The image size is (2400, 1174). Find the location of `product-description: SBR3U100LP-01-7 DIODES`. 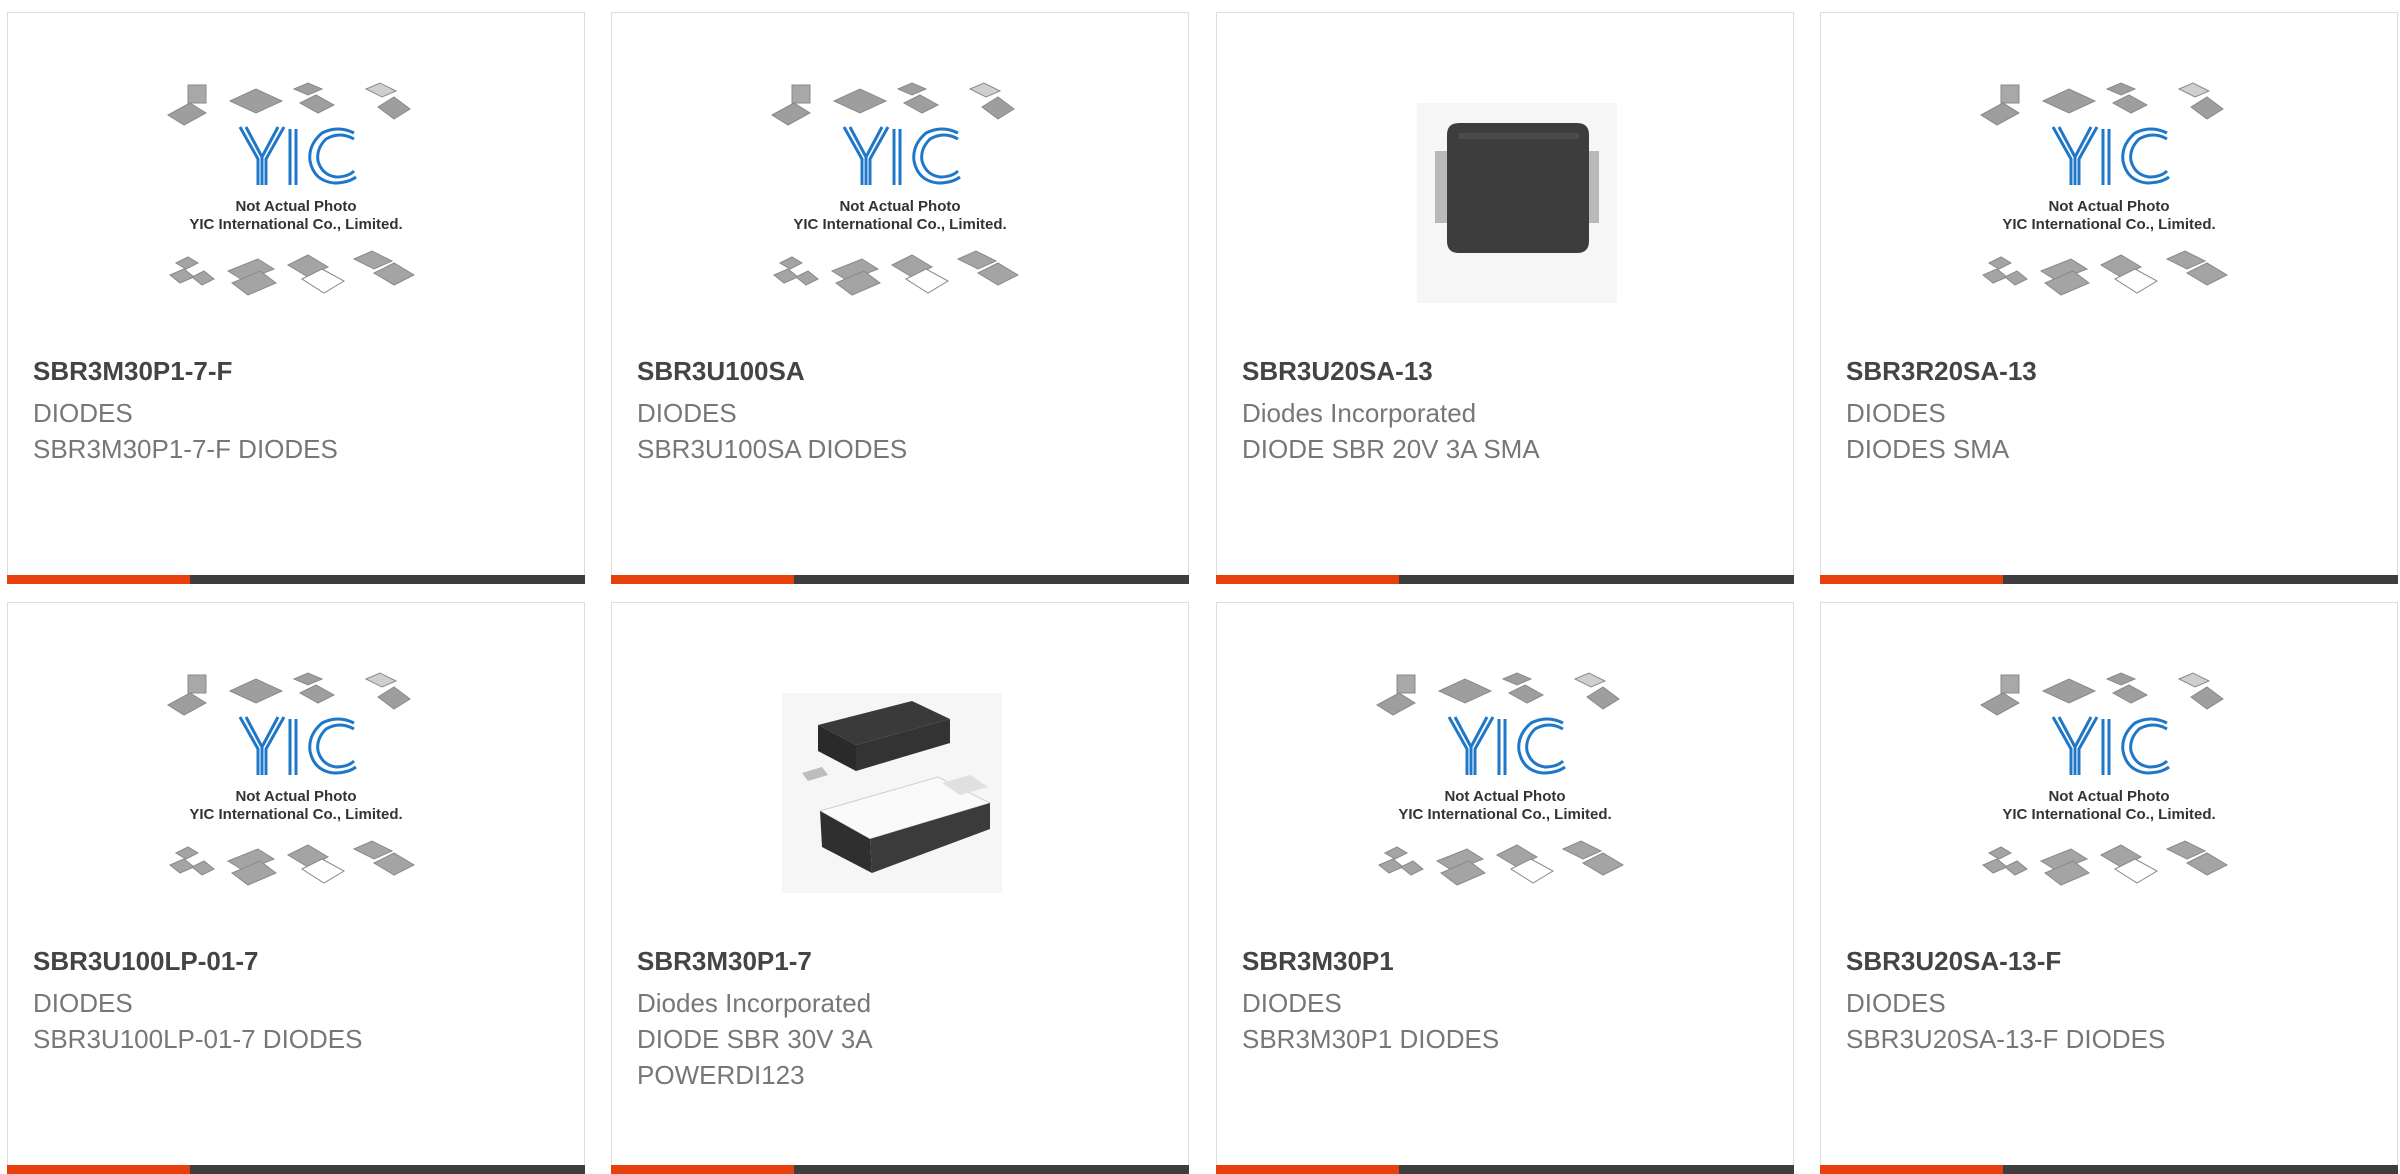

product-description: SBR3U100LP-01-7 DIODES is located at coordinates (198, 1039).